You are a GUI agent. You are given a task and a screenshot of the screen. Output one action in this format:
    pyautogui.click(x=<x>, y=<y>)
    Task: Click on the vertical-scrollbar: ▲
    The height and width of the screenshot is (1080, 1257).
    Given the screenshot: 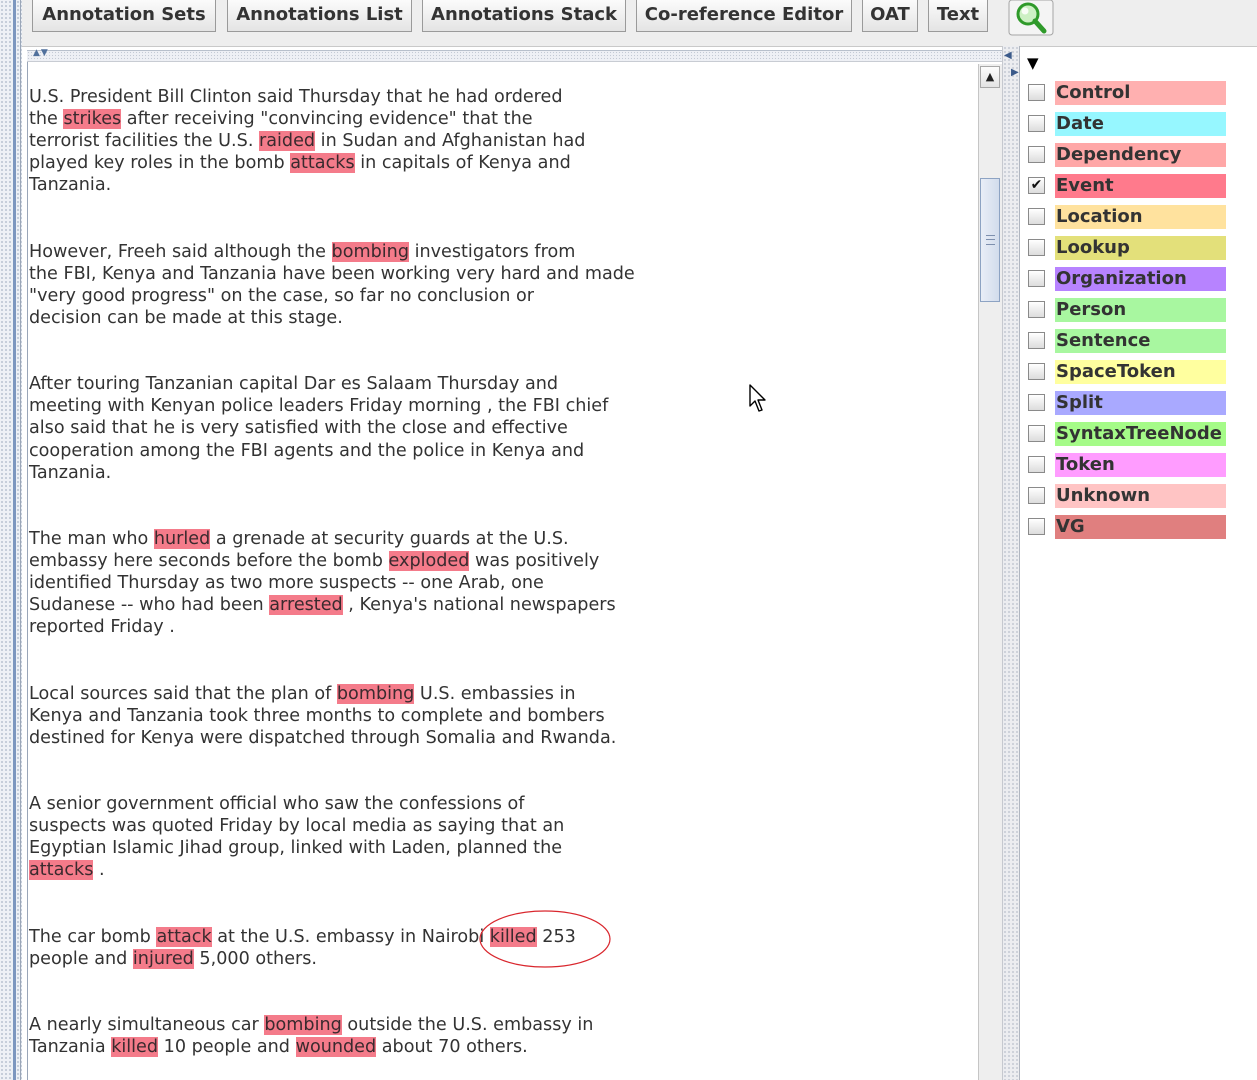 What is the action you would take?
    pyautogui.click(x=990, y=572)
    